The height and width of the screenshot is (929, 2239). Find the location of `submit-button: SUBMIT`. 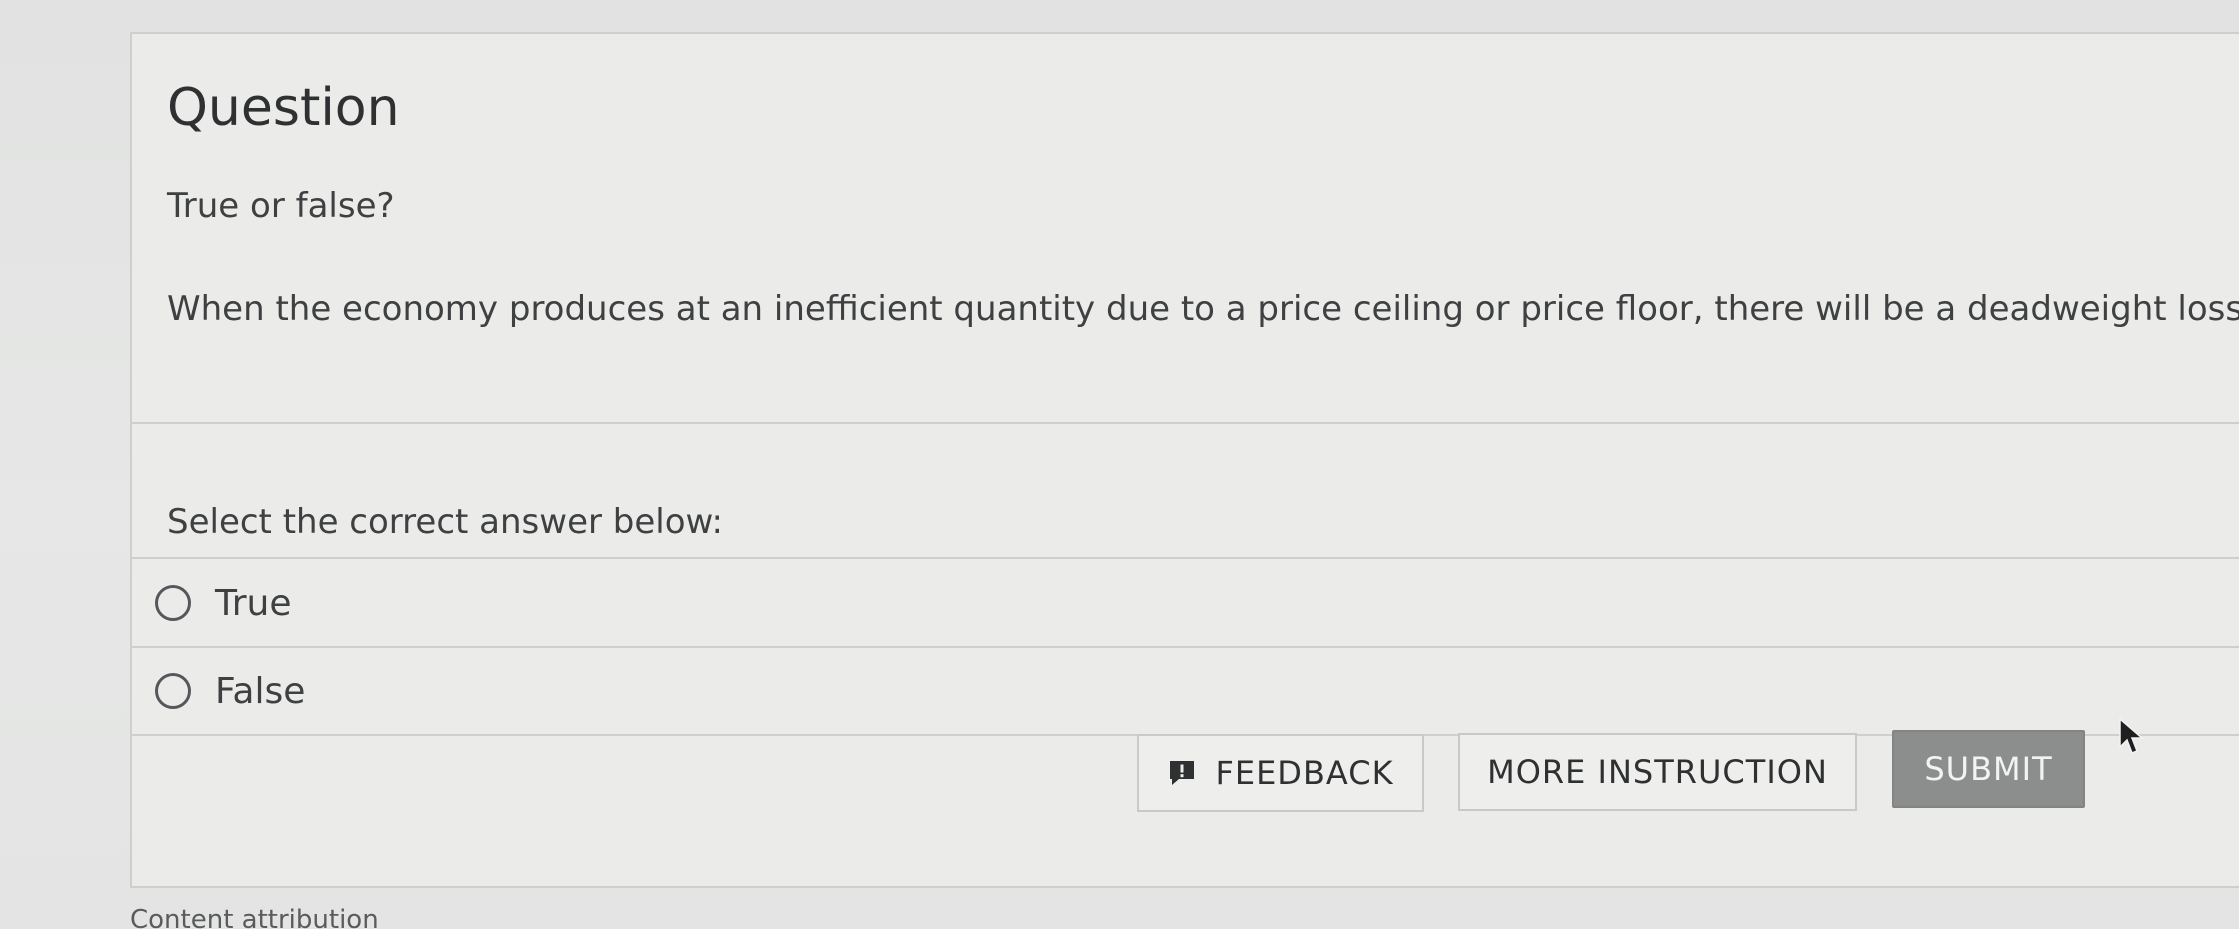

submit-button: SUBMIT is located at coordinates (1988, 769).